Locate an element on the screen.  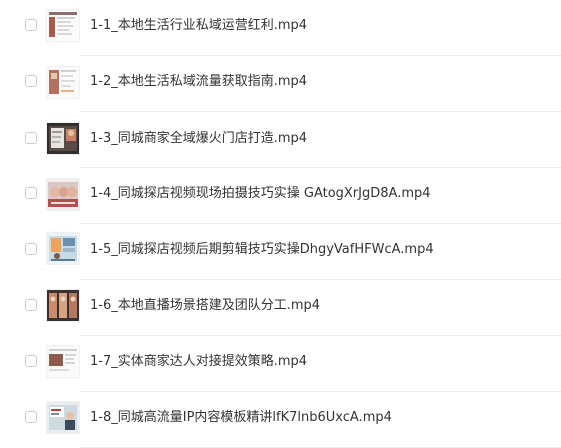
file-row: 1-1_本地生活行业私域运营红利.mp4 is located at coordinates (280, 28).